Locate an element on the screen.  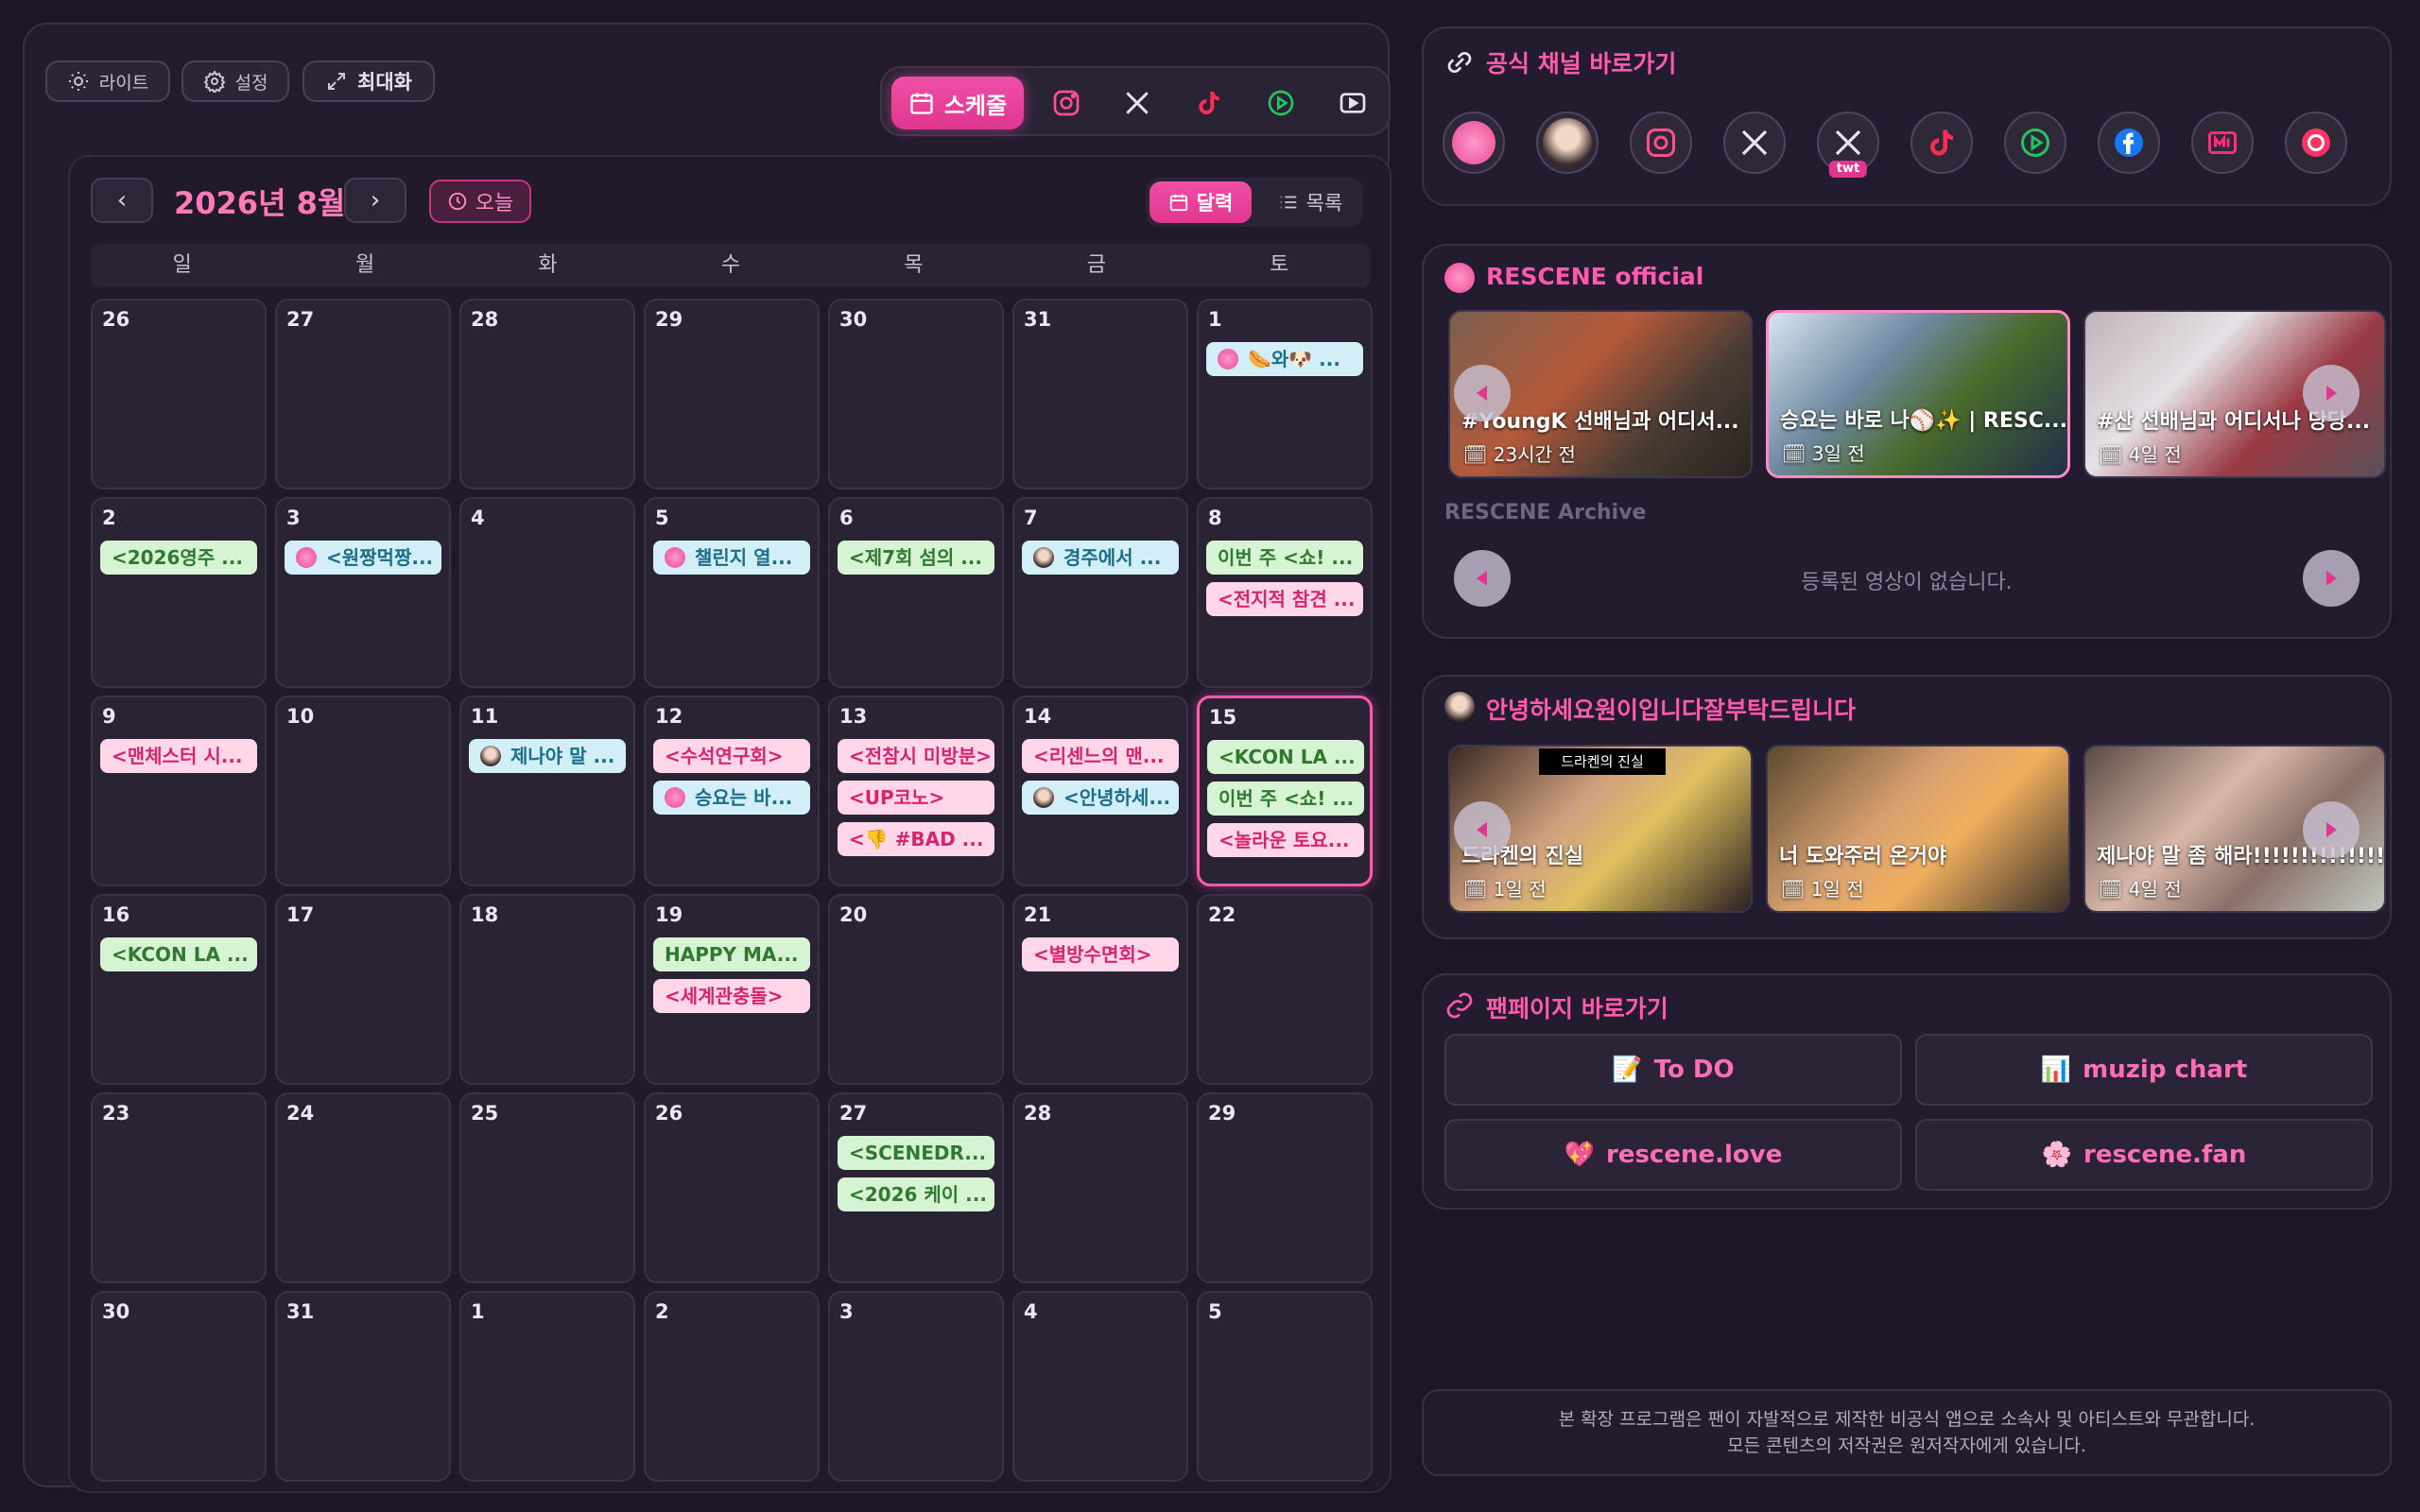
archive-next-button is located at coordinates (2331, 578).